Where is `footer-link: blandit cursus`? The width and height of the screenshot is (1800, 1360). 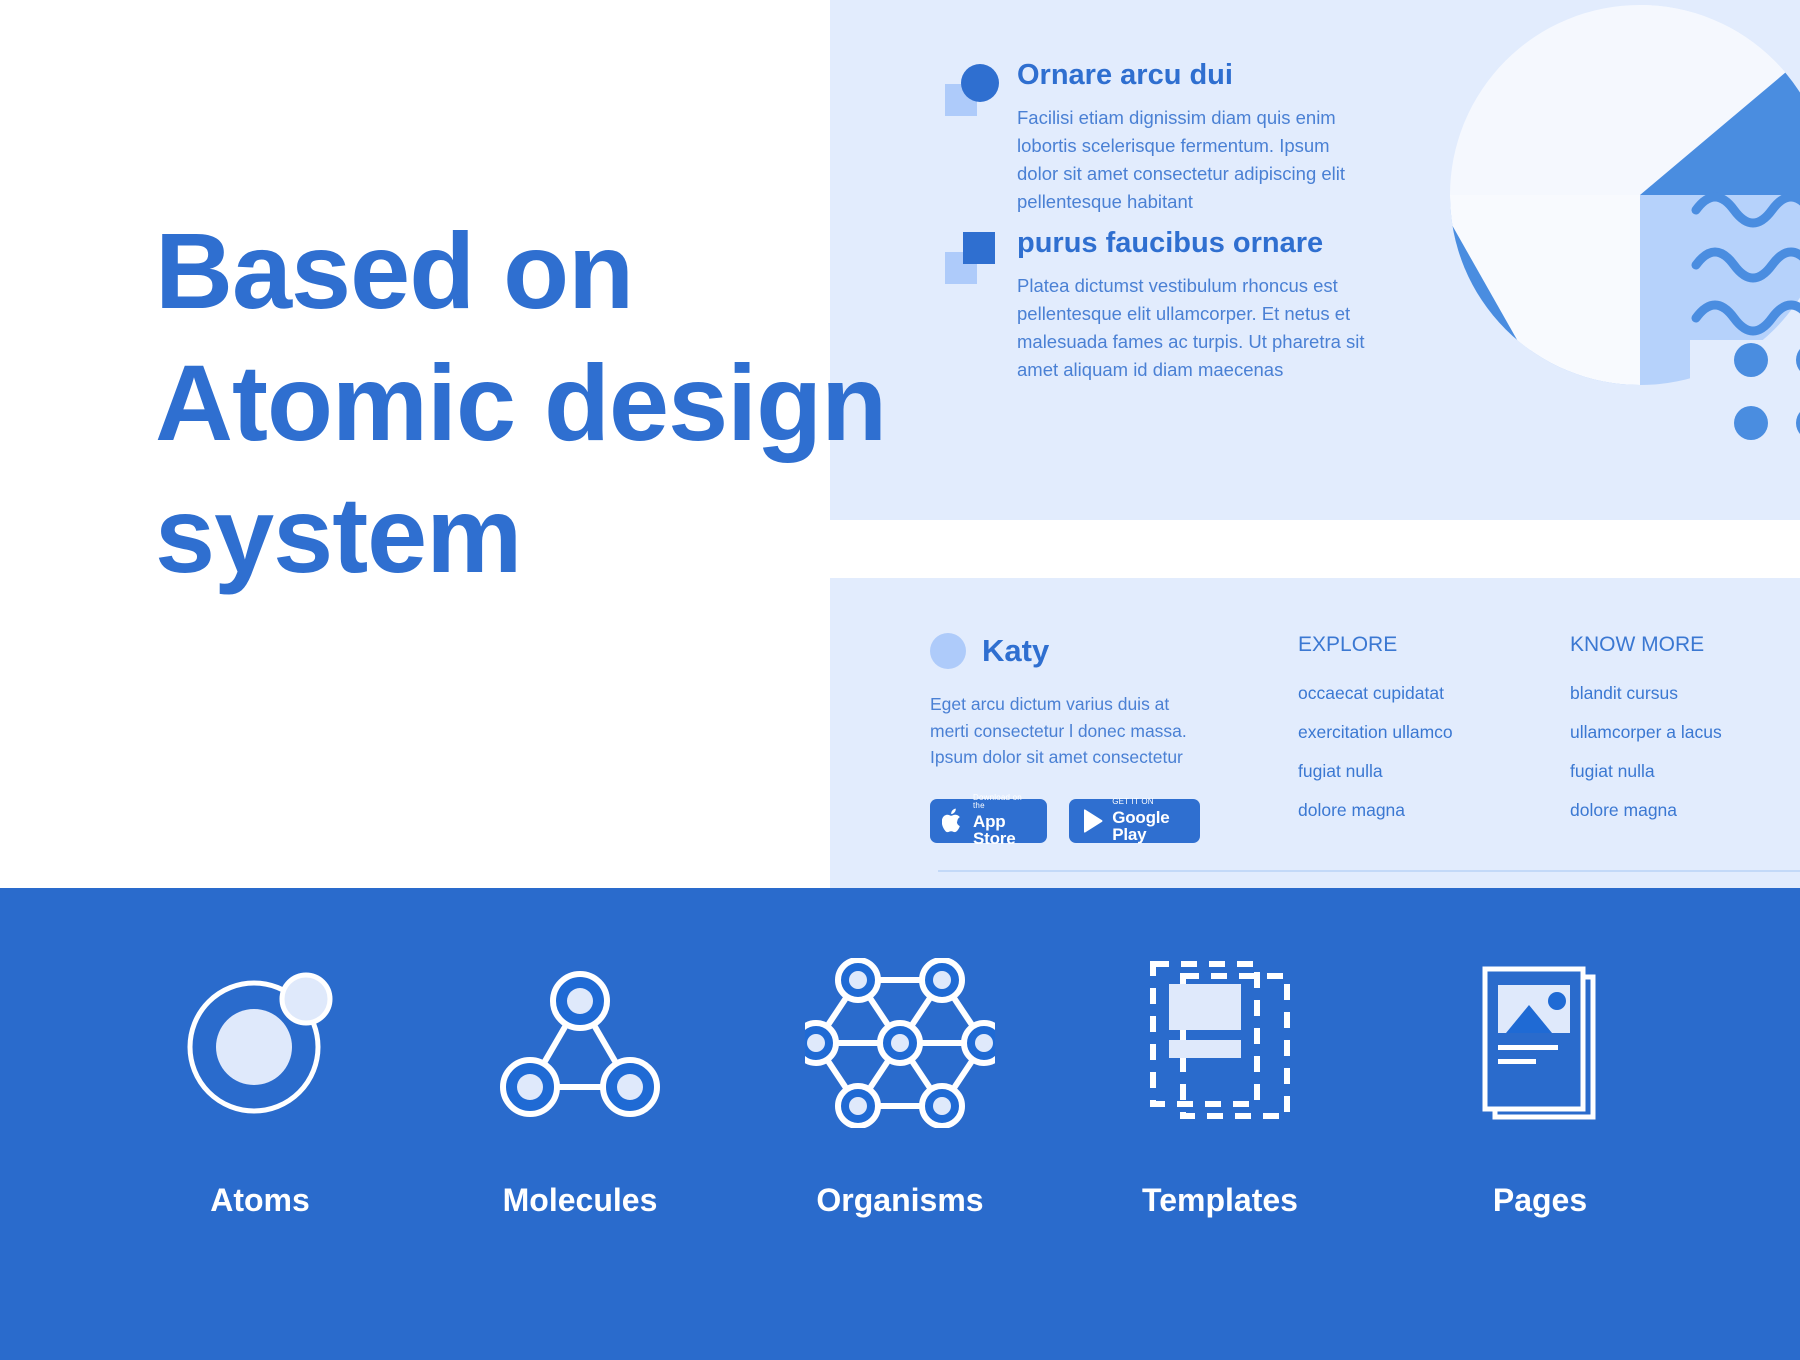
footer-link: blandit cursus is located at coordinates (1646, 693).